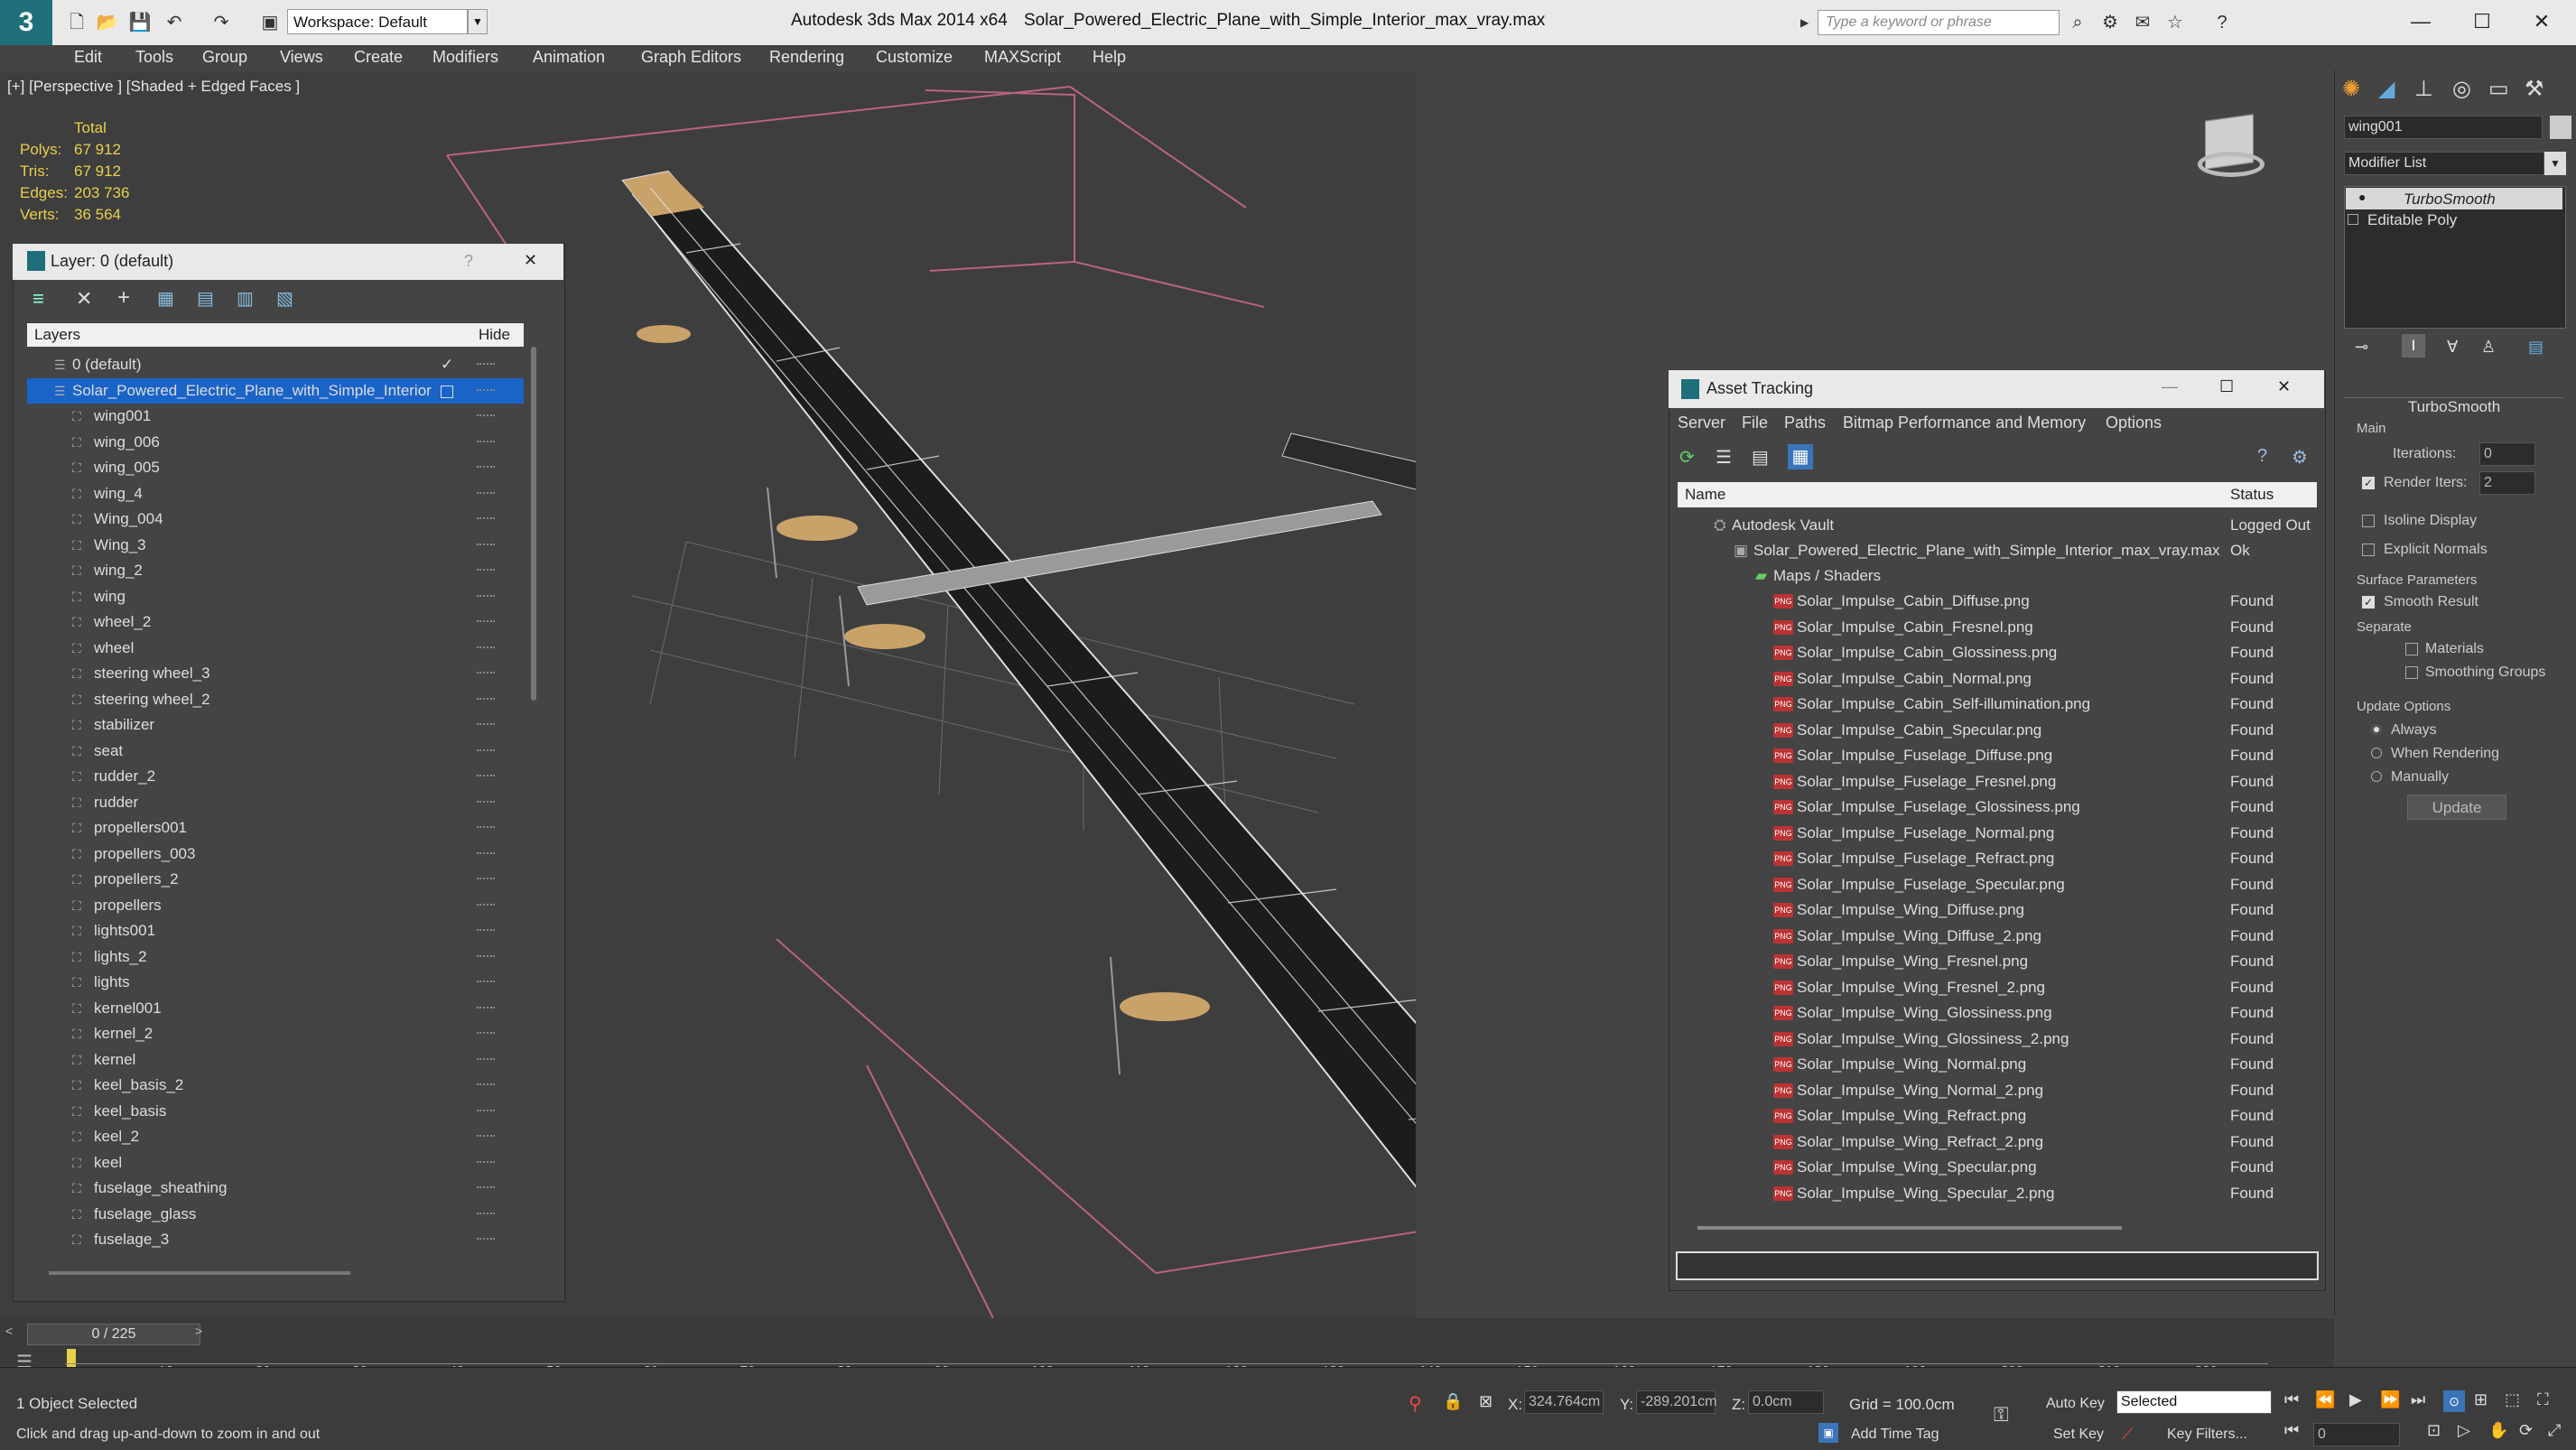  What do you see at coordinates (1997, 576) in the screenshot?
I see `table-row: ▰ Maps / Shaders` at bounding box center [1997, 576].